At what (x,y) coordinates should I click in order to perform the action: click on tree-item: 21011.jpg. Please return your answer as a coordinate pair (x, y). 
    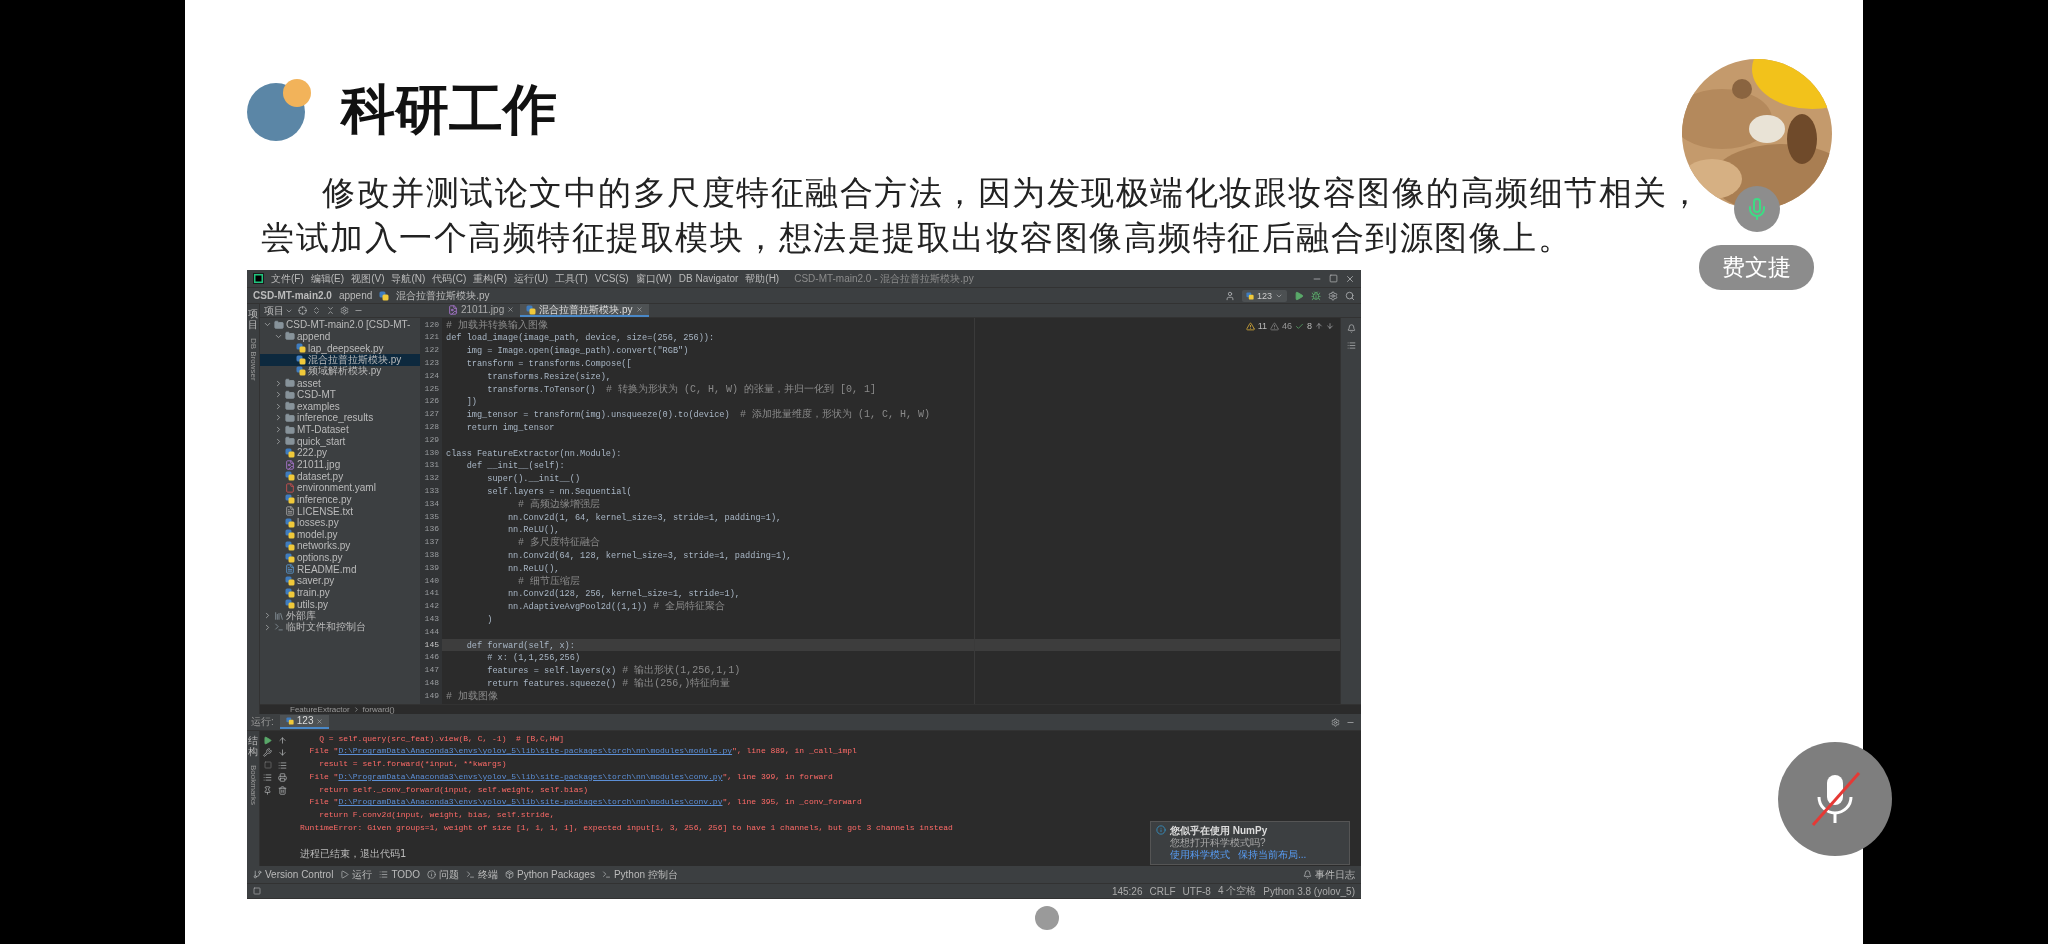
    Looking at the image, I should click on (340, 464).